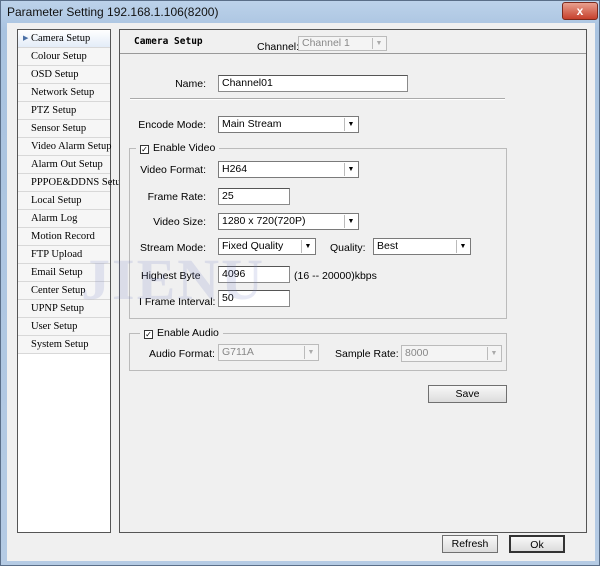 The image size is (600, 566). Describe the element at coordinates (580, 11) in the screenshot. I see `close-button: x` at that location.